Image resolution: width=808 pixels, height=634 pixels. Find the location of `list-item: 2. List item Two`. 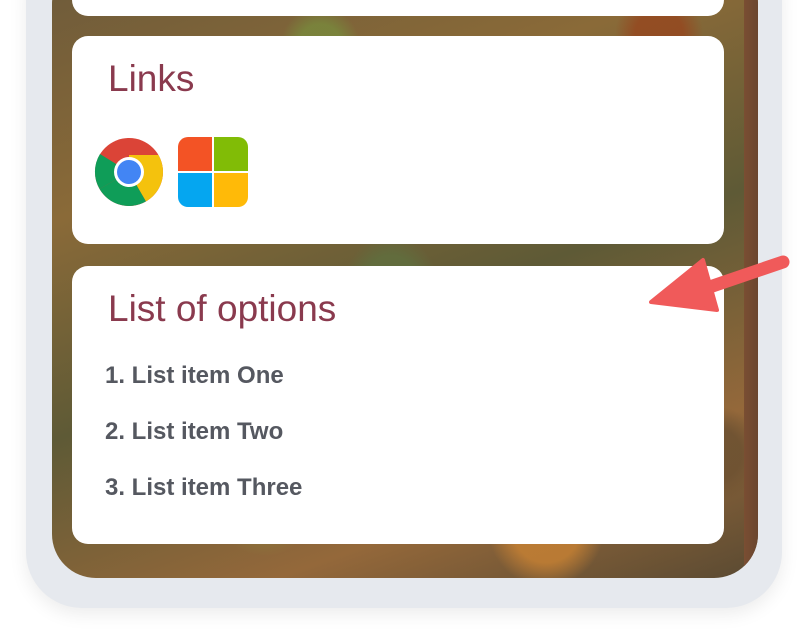

list-item: 2. List item Two is located at coordinates (203, 446).